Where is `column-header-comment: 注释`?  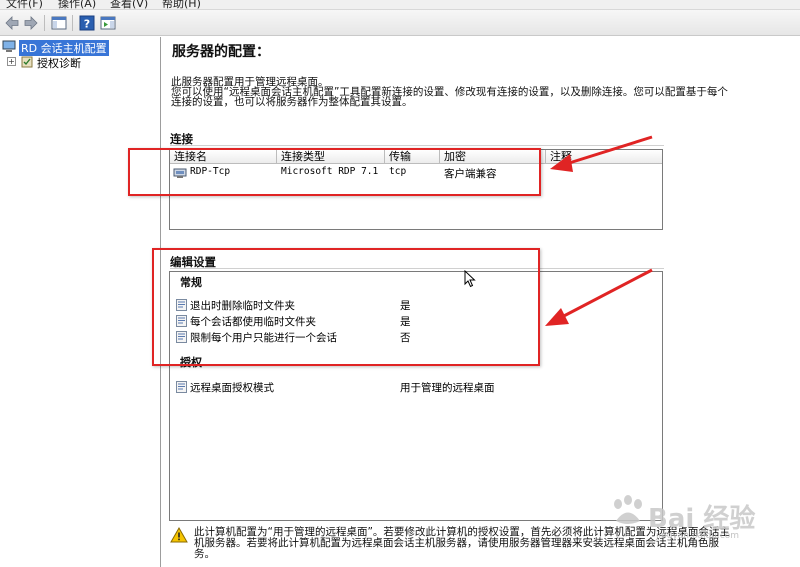
column-header-comment: 注释 is located at coordinates (604, 157).